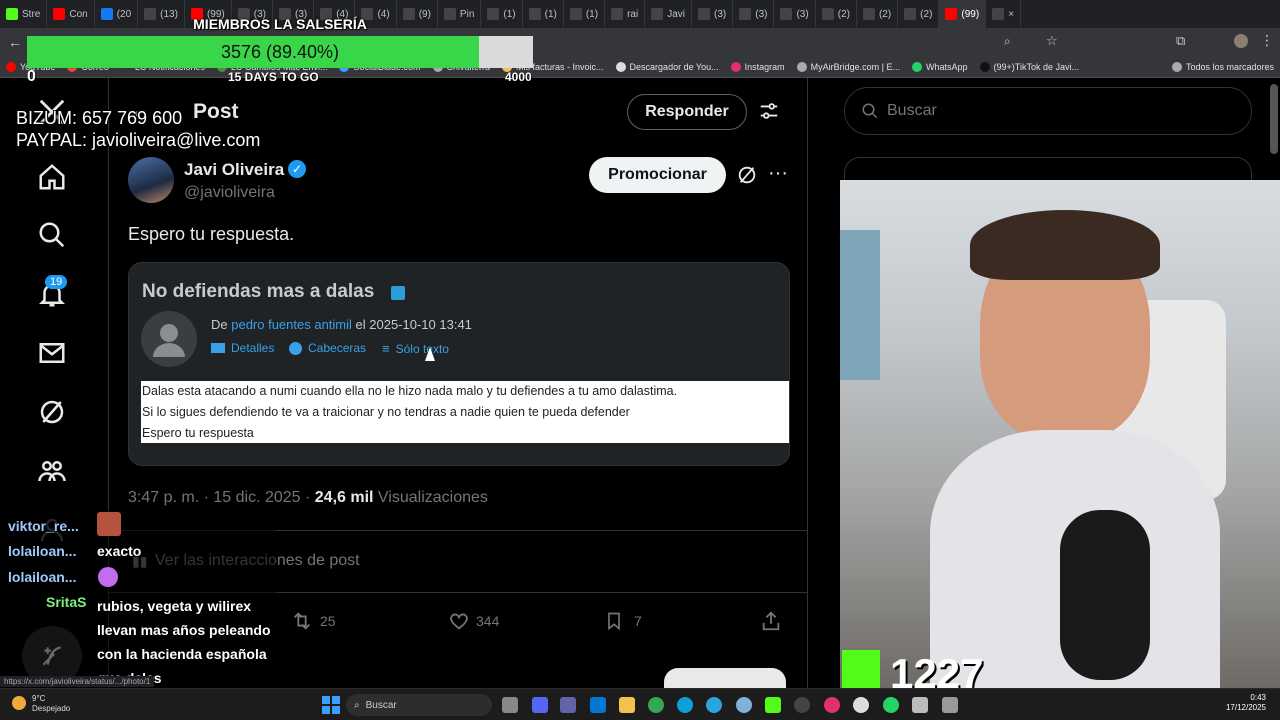 Image resolution: width=1280 pixels, height=720 pixels. I want to click on telegram-icon, so click(714, 705).